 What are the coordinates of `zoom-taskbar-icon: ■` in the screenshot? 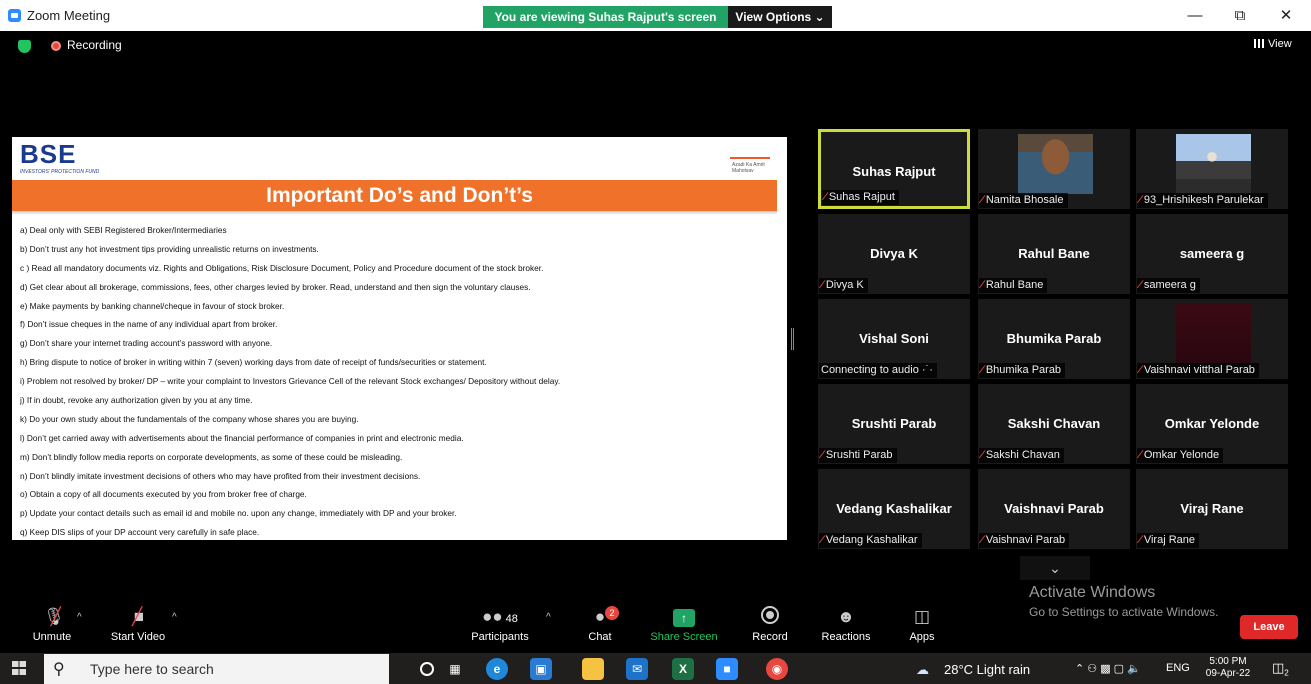 It's located at (727, 669).